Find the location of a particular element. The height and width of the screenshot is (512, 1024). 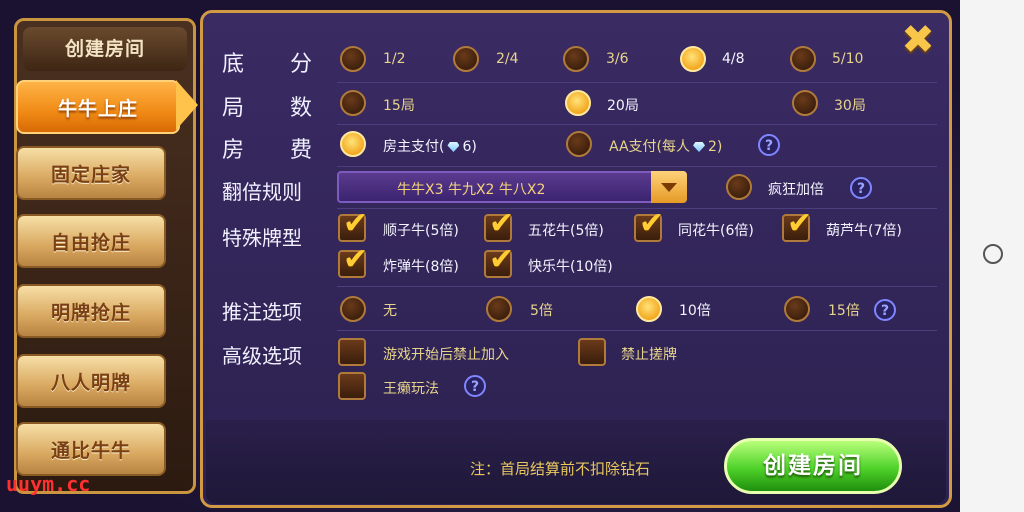

rounds-label-1: 局 is located at coordinates (233, 108).